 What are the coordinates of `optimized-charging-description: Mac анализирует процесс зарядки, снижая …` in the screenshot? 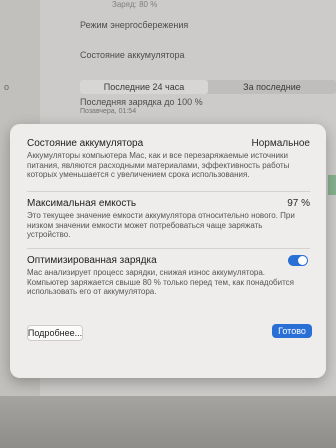 It's located at (160, 282).